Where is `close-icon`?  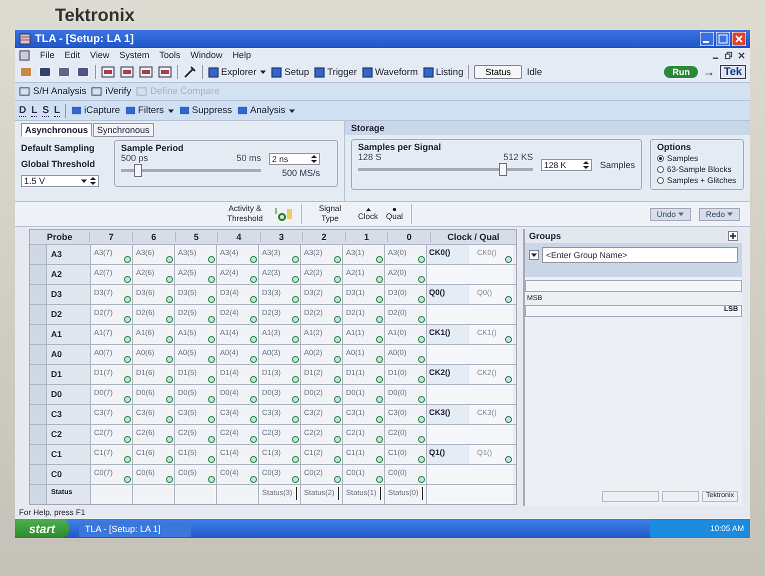 close-icon is located at coordinates (741, 55).